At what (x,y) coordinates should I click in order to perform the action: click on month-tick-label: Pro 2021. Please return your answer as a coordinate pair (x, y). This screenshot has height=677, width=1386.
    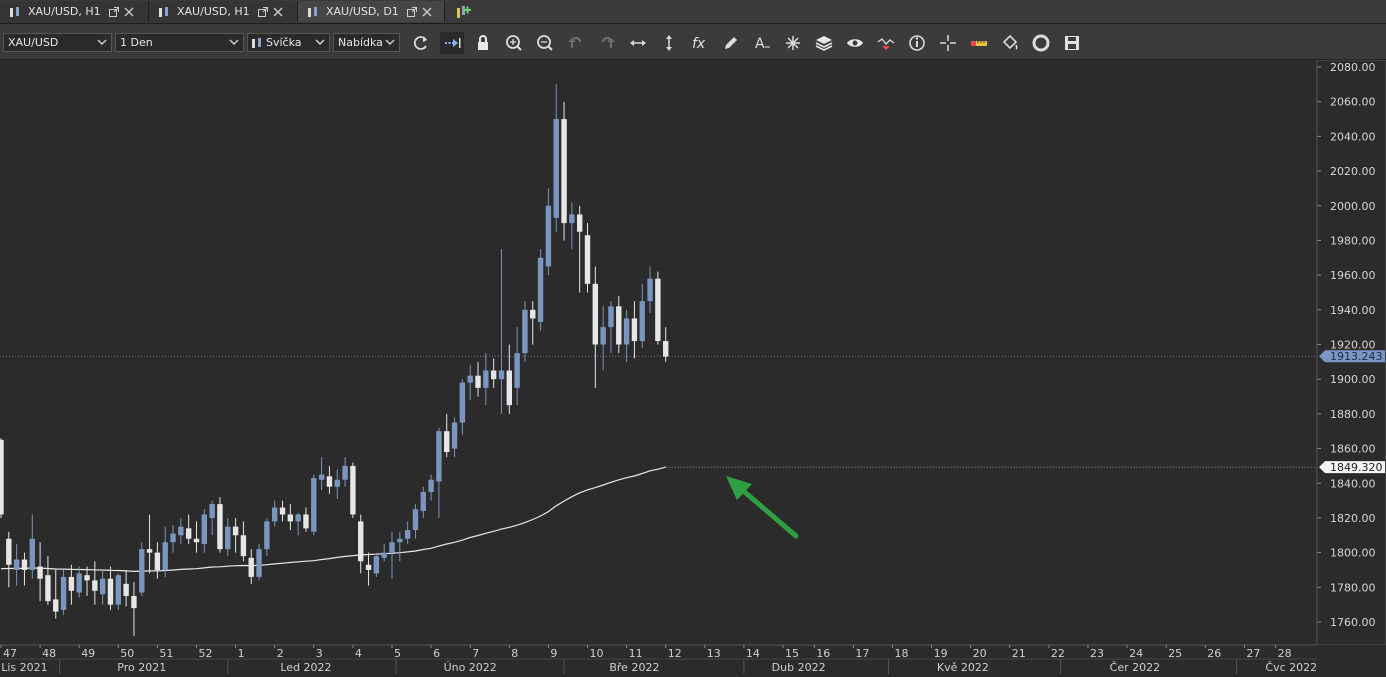
    Looking at the image, I should click on (141, 667).